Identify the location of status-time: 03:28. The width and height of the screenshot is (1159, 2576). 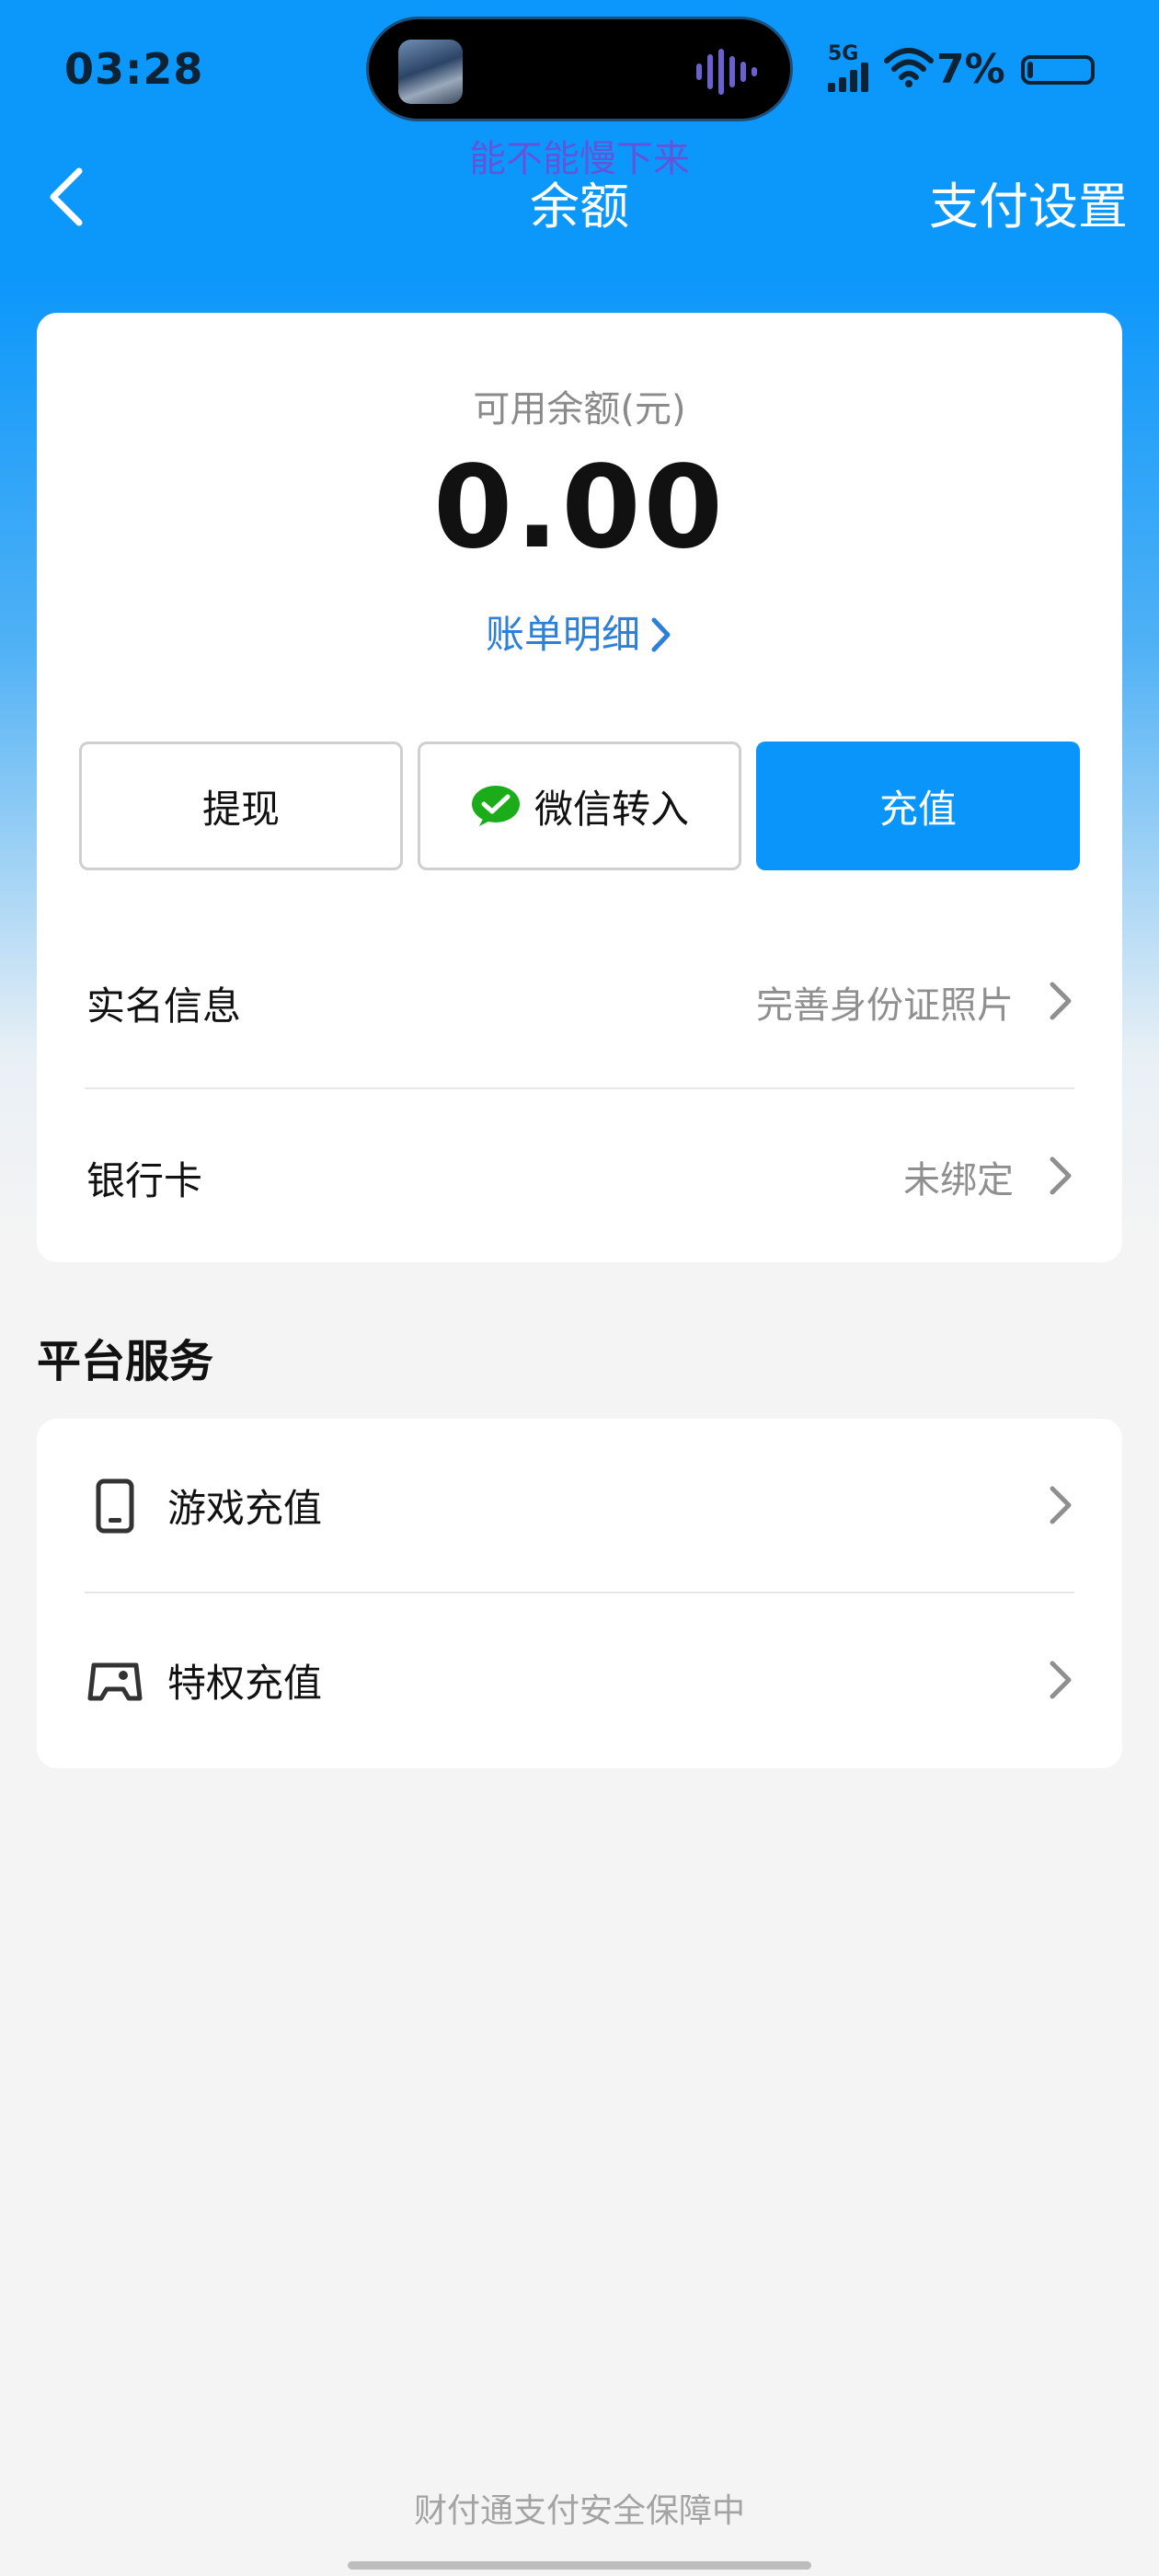
(134, 69).